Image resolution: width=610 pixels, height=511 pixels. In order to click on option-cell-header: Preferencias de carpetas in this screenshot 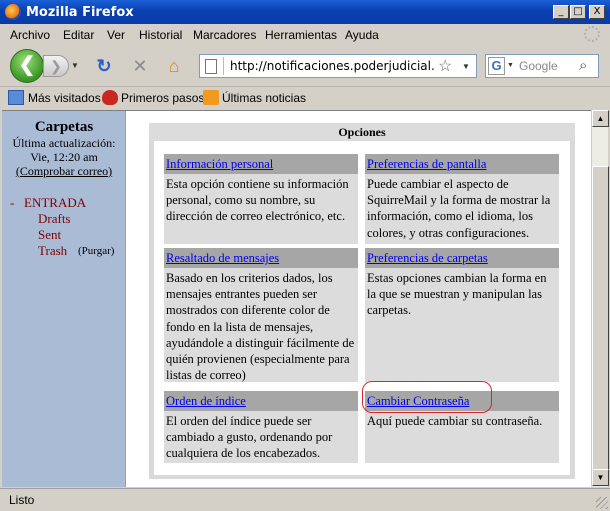, I will do `click(462, 258)`.